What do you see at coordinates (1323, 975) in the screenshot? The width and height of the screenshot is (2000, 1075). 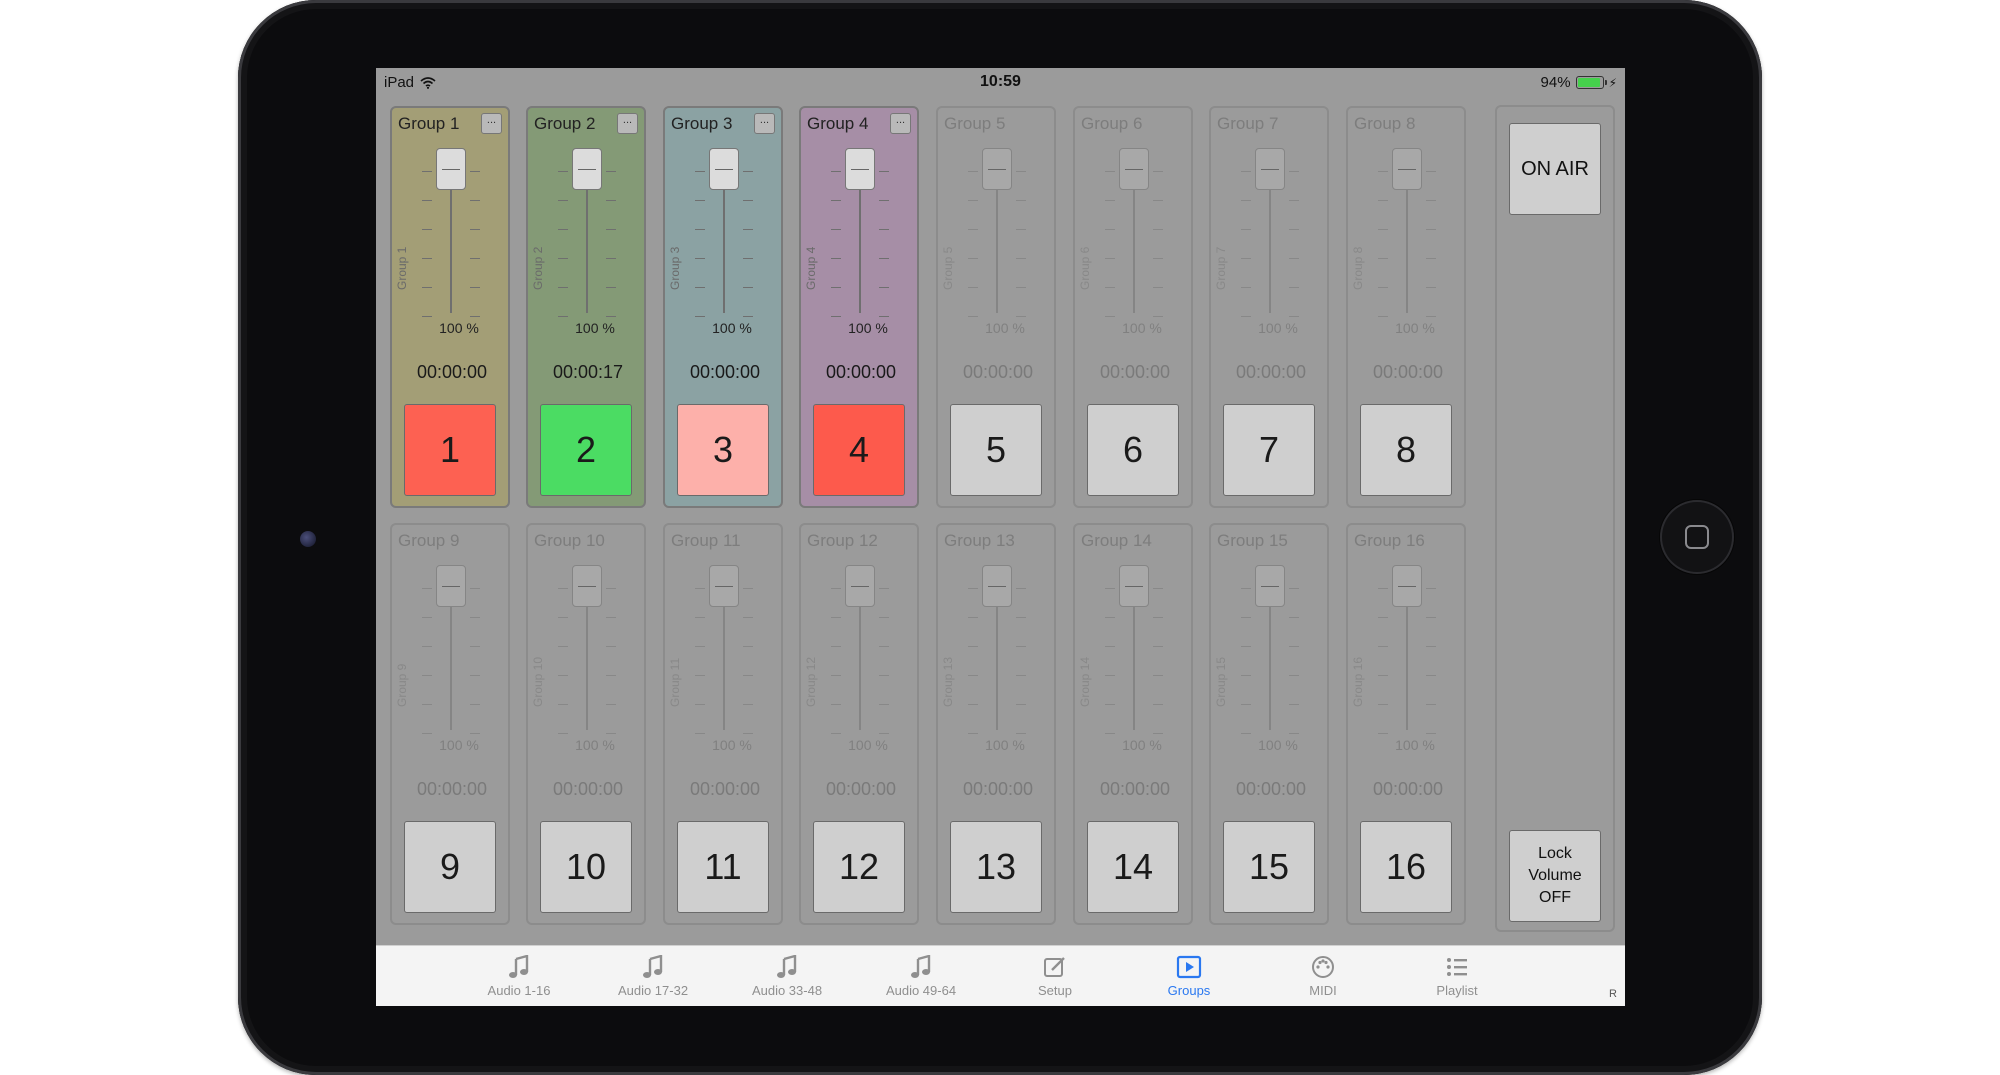 I see `tab-midi: MIDI` at bounding box center [1323, 975].